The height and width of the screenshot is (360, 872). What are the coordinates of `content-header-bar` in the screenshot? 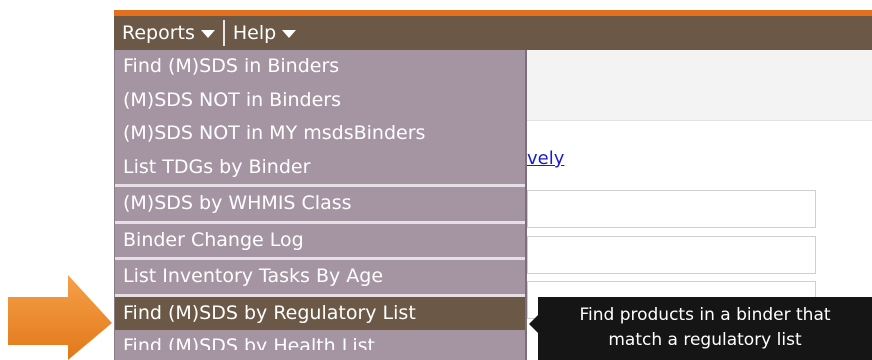 It's located at (699, 85).